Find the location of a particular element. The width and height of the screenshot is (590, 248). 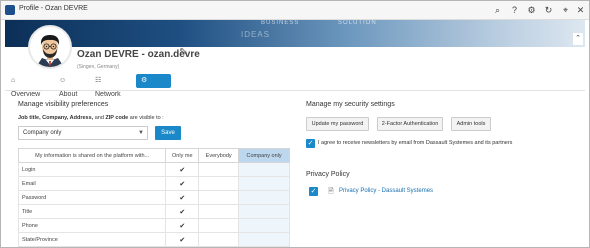

privacy-policy-link: Privacy Policy - Dassault Systemes is located at coordinates (386, 191).